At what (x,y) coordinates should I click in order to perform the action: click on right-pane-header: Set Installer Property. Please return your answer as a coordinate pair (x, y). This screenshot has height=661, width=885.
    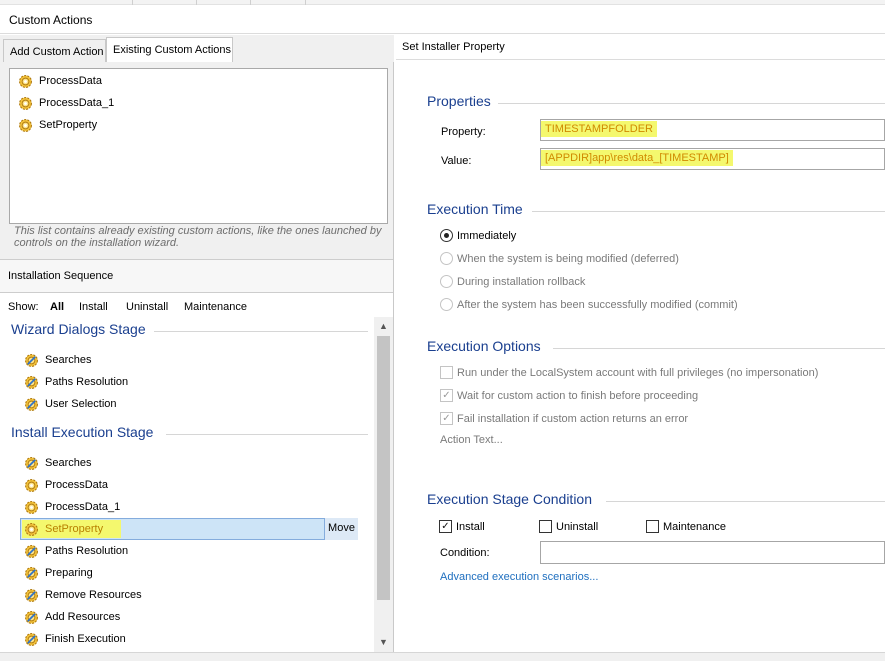
    Looking at the image, I should click on (640, 47).